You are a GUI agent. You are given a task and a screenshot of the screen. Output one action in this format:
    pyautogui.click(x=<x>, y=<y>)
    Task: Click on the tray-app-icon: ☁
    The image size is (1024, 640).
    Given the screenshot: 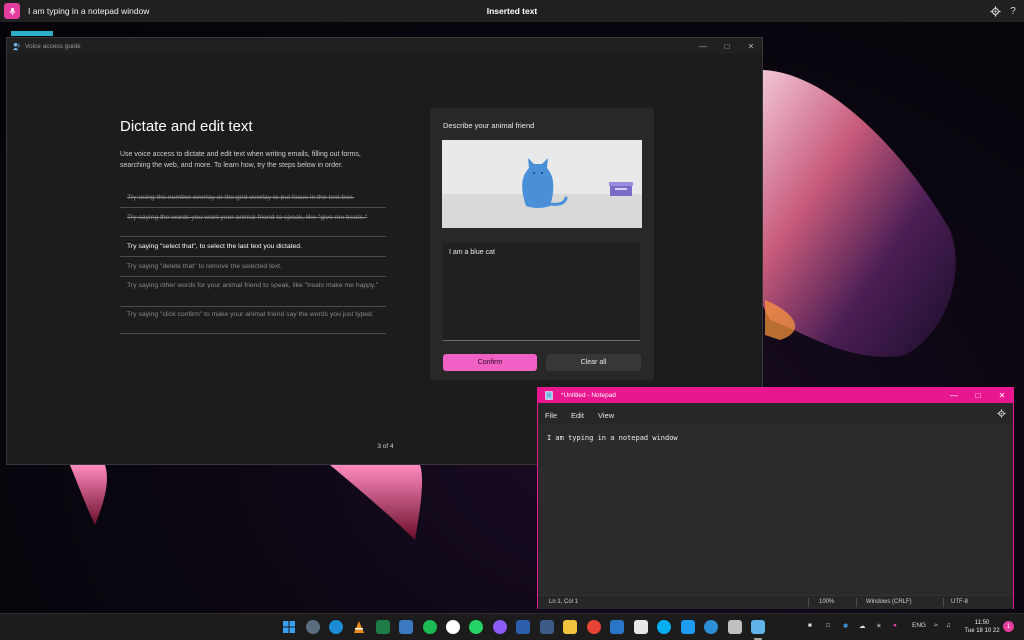 What is the action you would take?
    pyautogui.click(x=862, y=626)
    